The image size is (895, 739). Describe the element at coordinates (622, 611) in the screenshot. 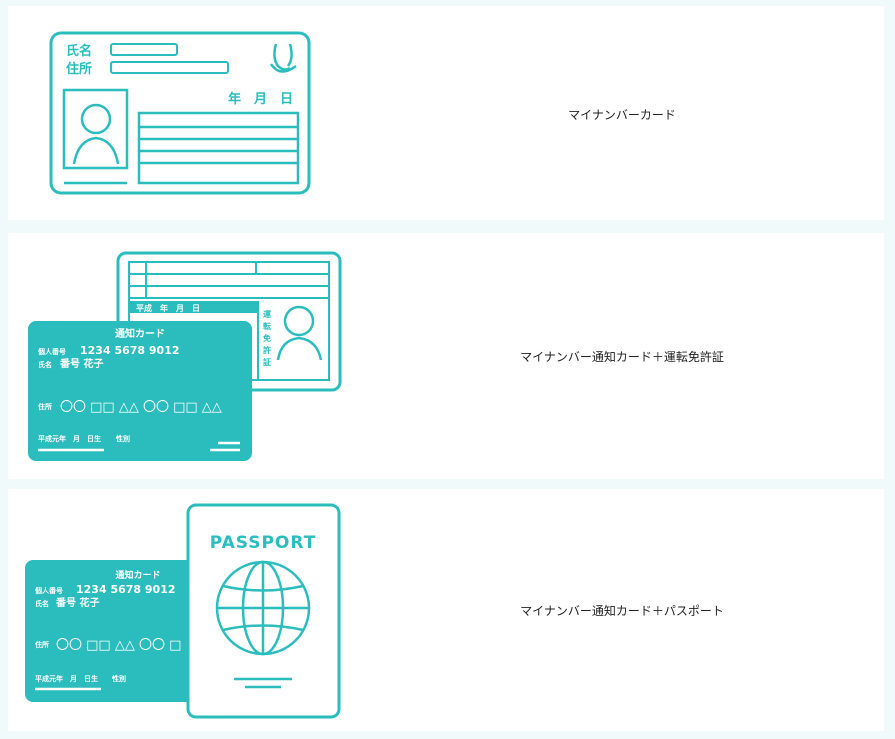

I see `option-label: マイナンバー通知カード＋パスポート` at that location.